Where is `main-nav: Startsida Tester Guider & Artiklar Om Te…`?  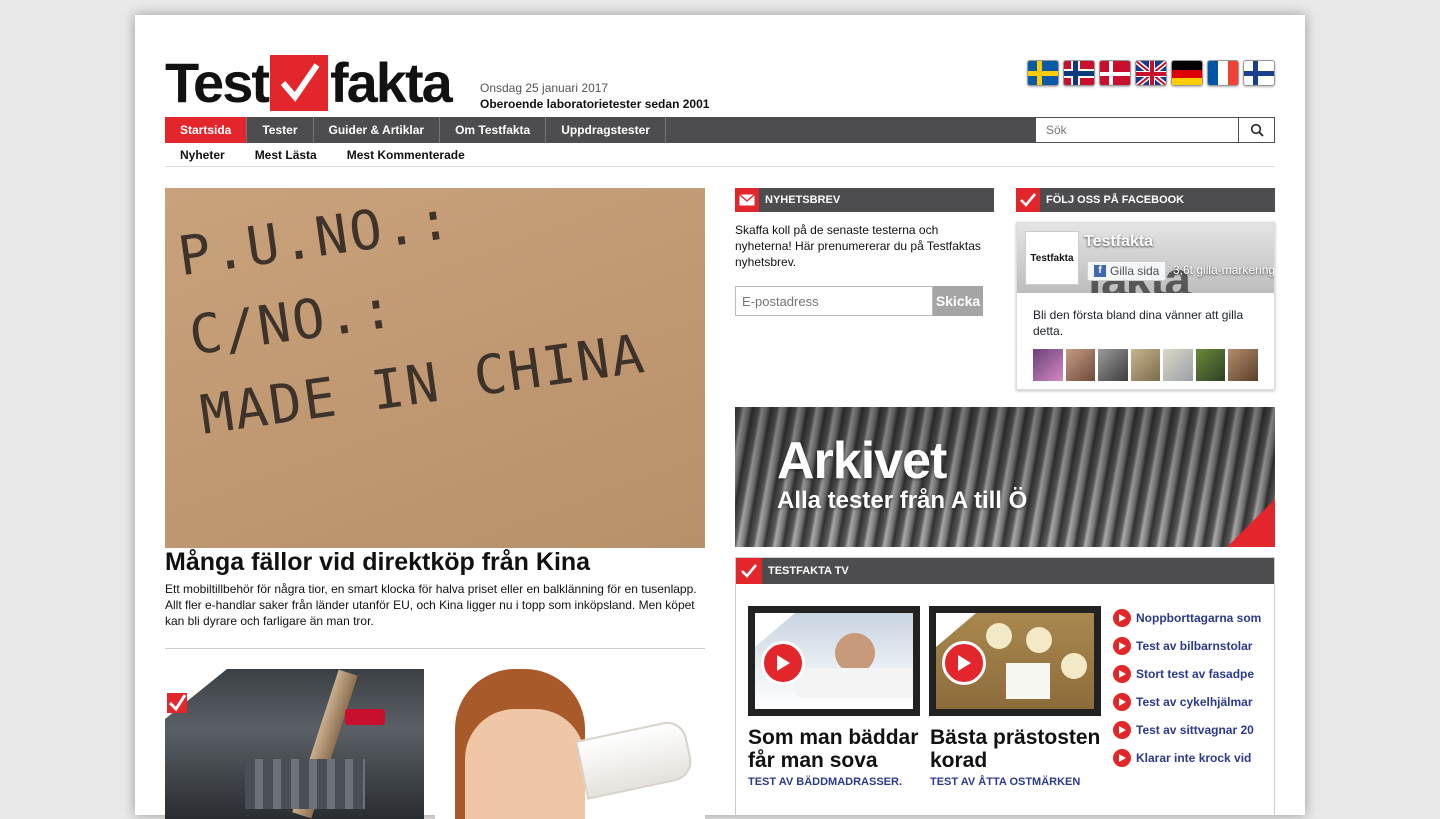
main-nav: Startsida Tester Guider & Artiklar Om Te… is located at coordinates (720, 130).